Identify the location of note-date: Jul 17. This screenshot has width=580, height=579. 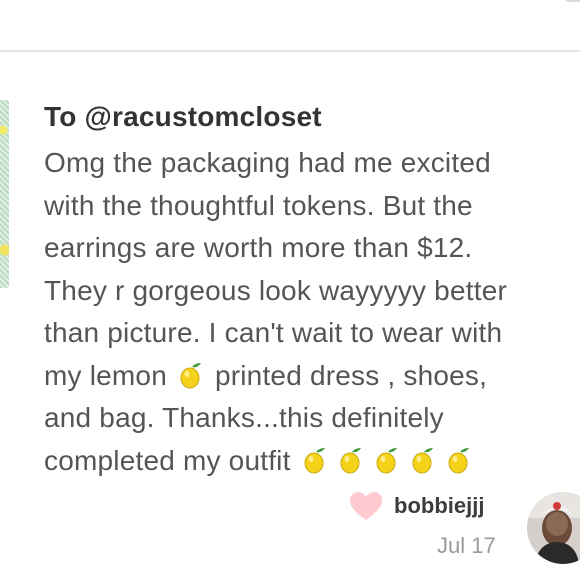
(466, 545).